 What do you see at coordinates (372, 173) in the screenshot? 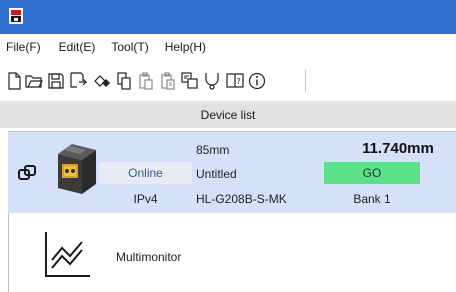
I see `judgement-badge: GO` at bounding box center [372, 173].